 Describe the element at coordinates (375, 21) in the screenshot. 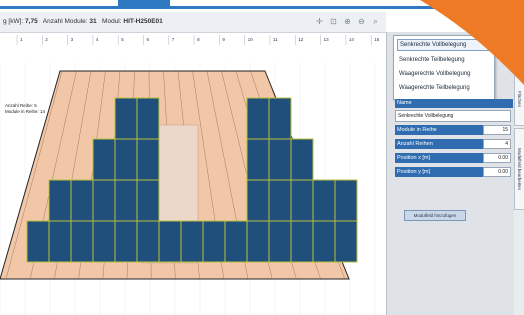

I see `zoom-fit-icon: ⌕` at that location.